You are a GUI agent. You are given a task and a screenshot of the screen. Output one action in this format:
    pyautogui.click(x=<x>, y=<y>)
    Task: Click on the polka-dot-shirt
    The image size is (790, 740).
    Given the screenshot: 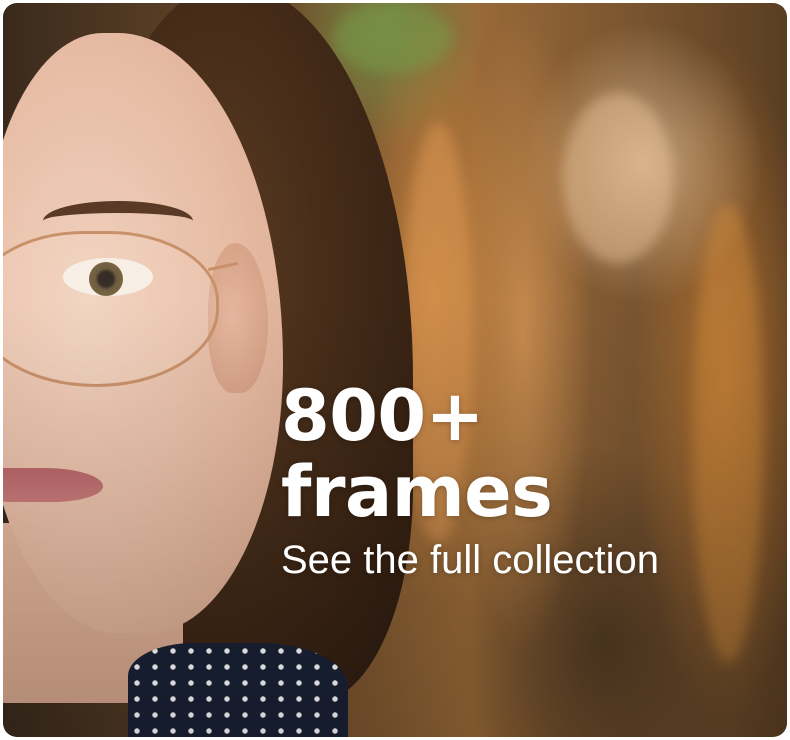 What is the action you would take?
    pyautogui.click(x=238, y=690)
    